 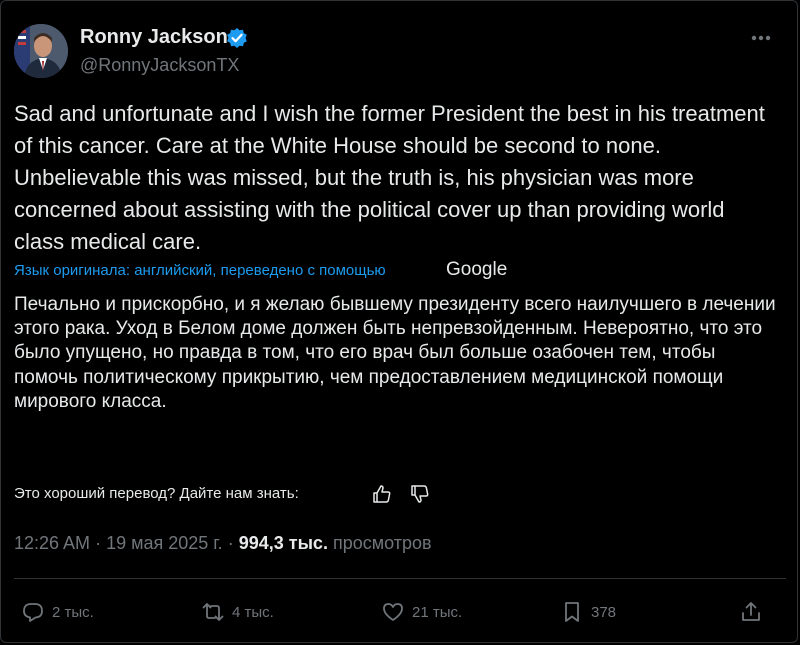 What do you see at coordinates (237, 38) in the screenshot?
I see `verified-badge-icon` at bounding box center [237, 38].